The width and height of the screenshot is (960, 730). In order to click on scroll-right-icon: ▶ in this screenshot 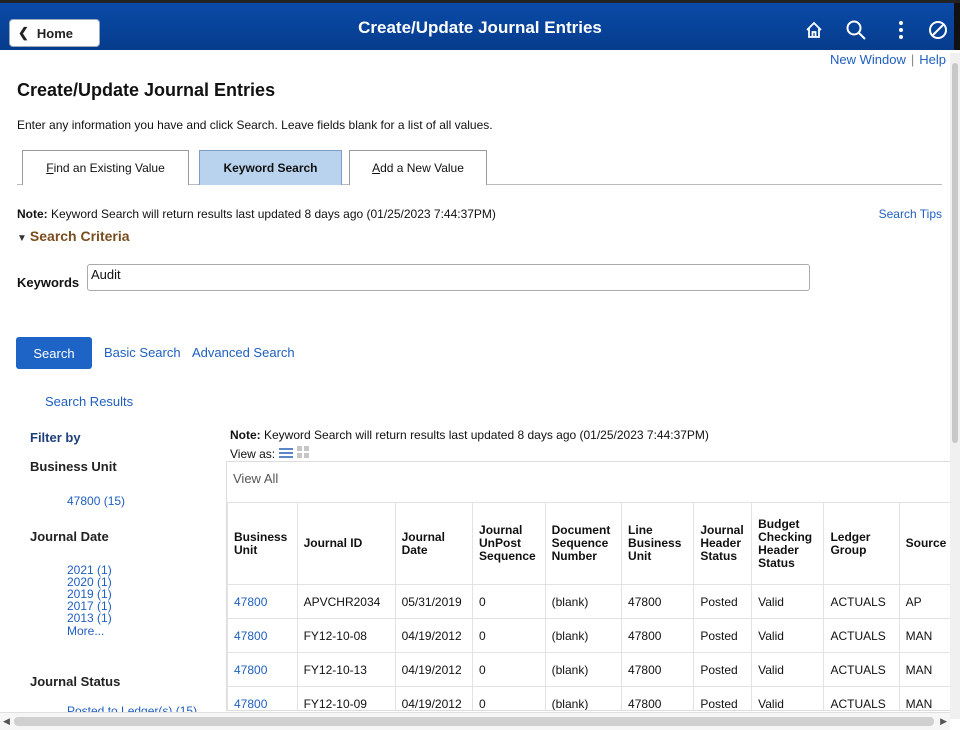, I will do `click(943, 721)`.